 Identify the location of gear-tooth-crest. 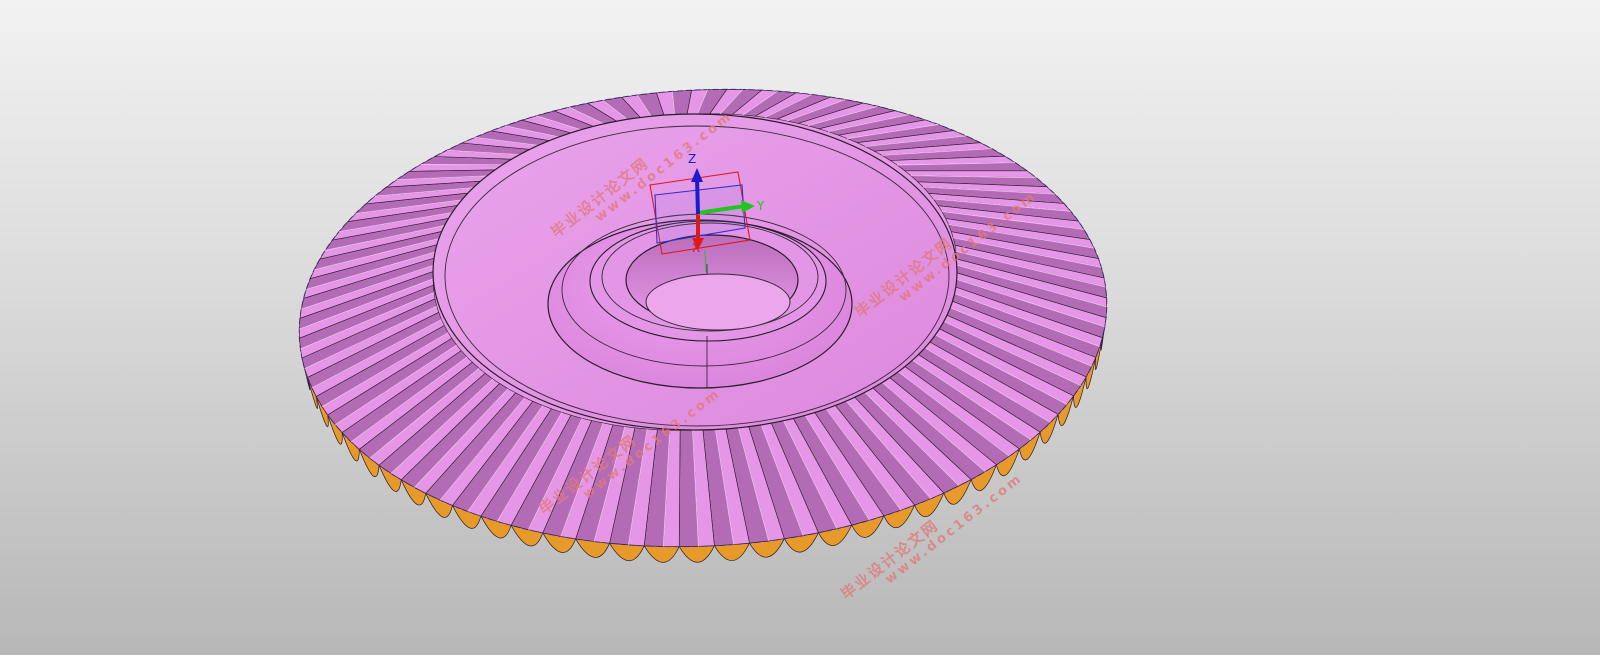
(466, 165).